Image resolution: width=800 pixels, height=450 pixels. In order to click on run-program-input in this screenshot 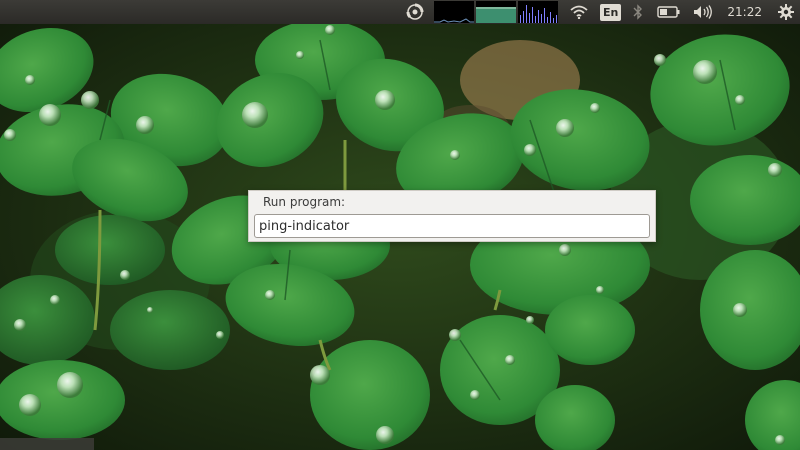, I will do `click(452, 226)`.